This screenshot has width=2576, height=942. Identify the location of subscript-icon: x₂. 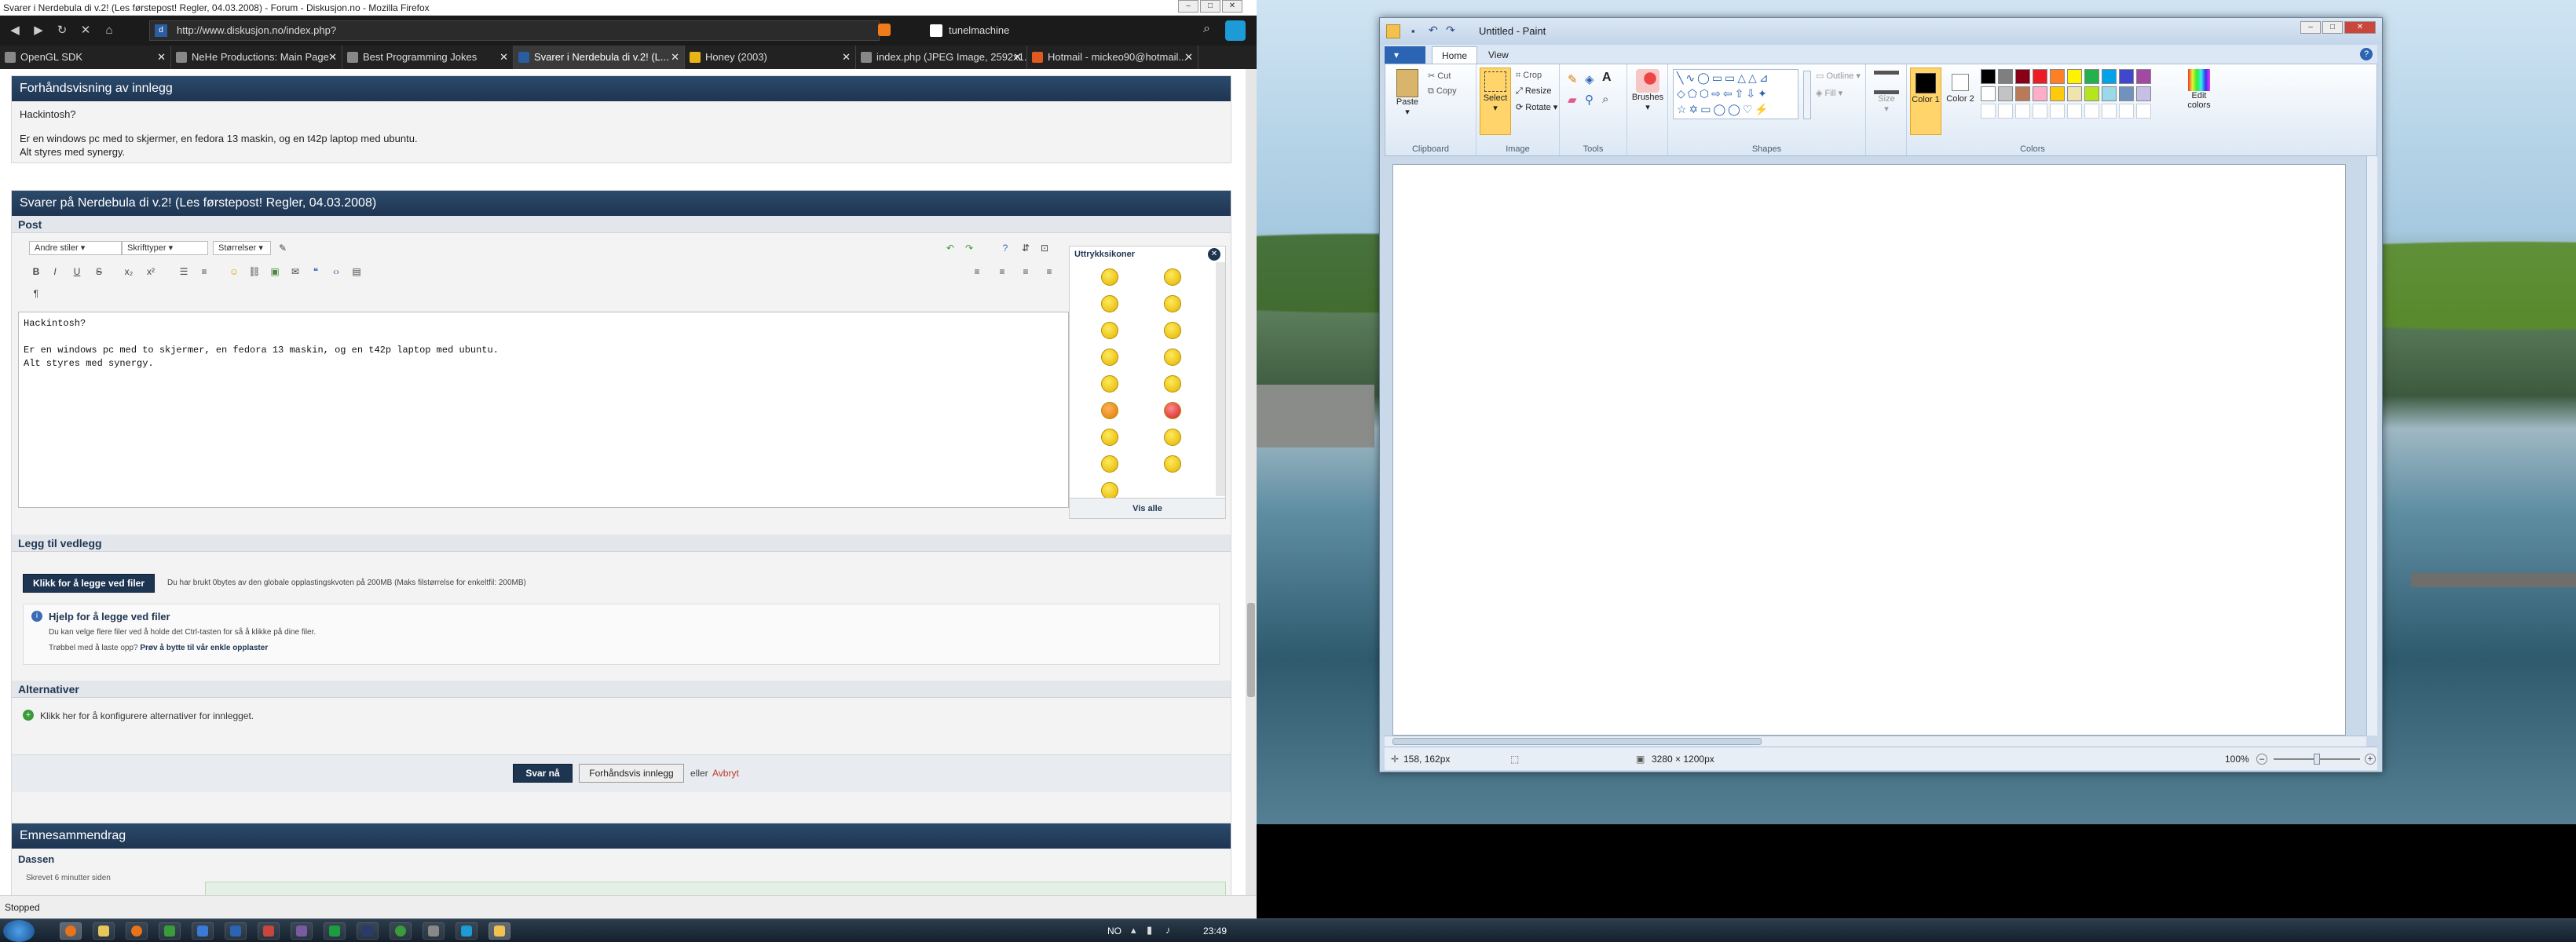
(129, 272).